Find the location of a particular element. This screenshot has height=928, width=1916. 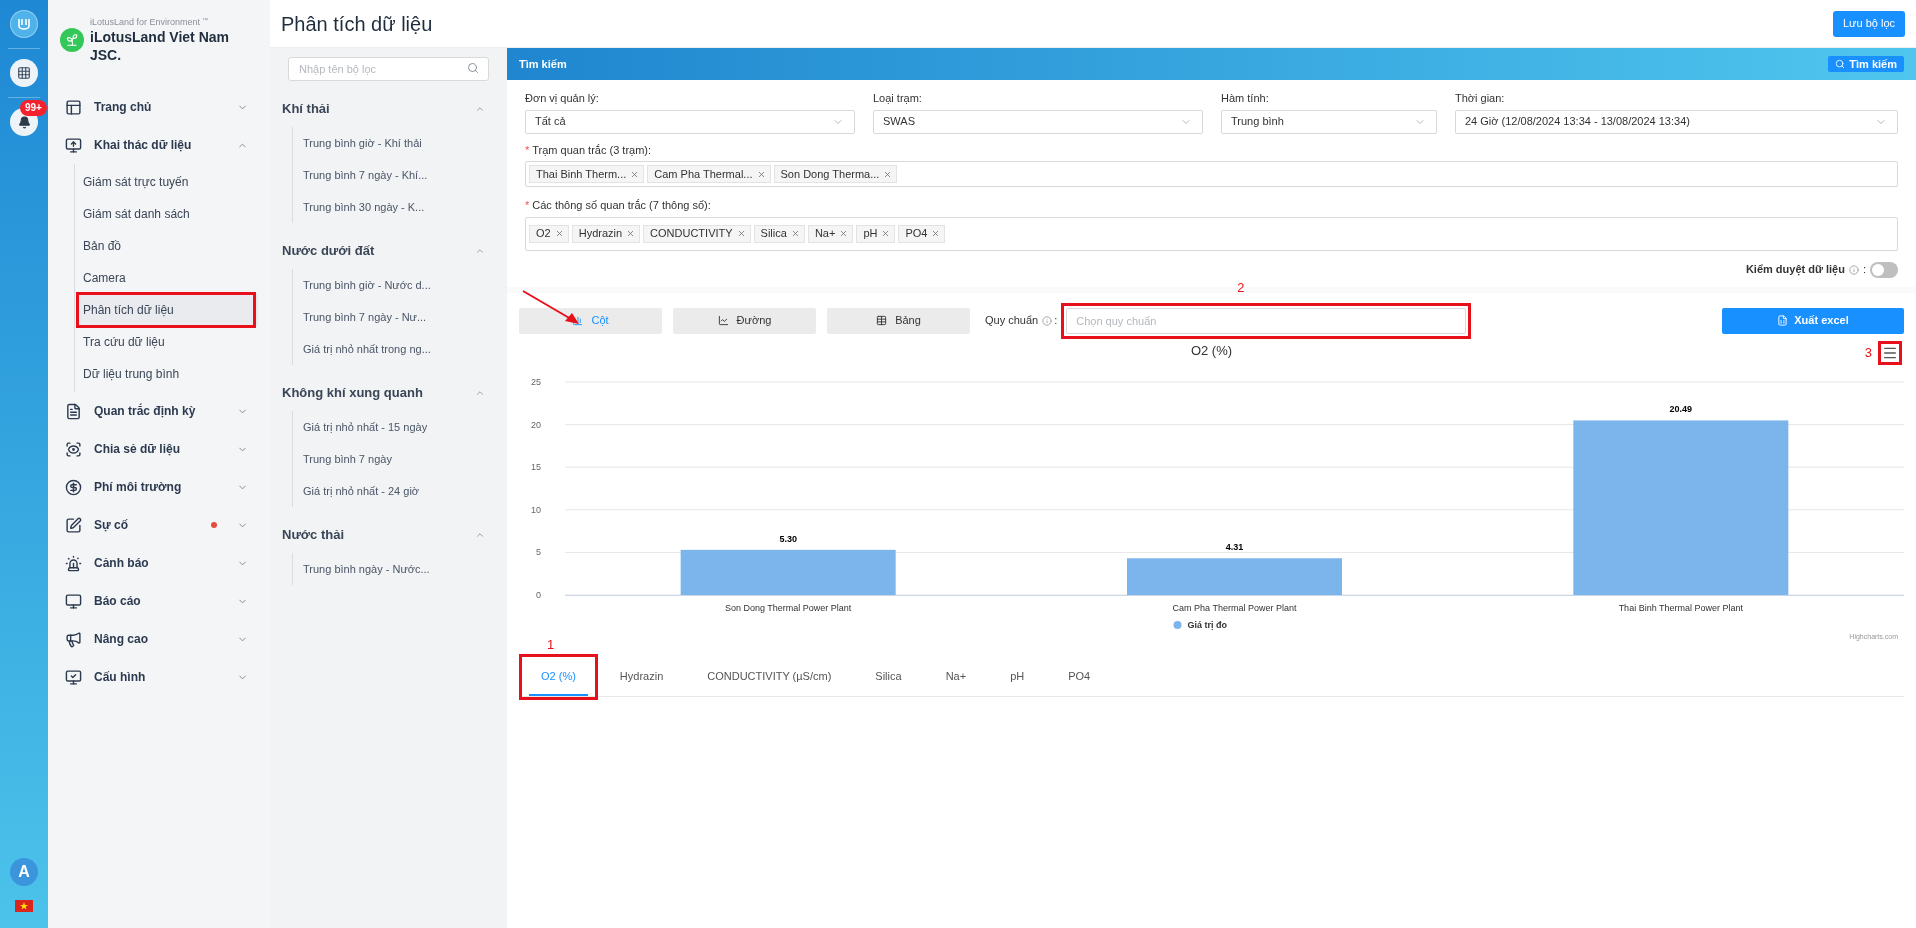

nav-subitem: Phân tích dữ liệu is located at coordinates (168, 310).